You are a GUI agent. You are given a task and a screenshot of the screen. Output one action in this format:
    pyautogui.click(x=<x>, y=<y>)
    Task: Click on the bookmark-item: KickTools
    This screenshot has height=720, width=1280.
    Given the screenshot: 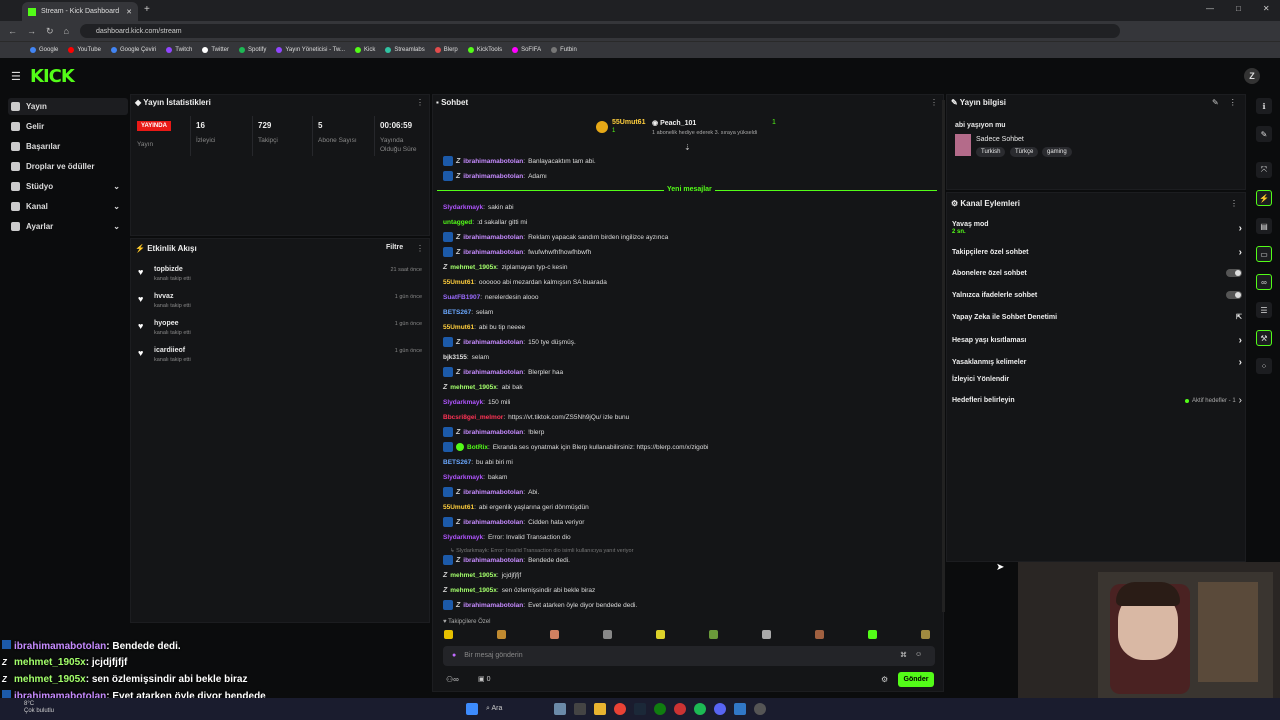 What is the action you would take?
    pyautogui.click(x=484, y=50)
    